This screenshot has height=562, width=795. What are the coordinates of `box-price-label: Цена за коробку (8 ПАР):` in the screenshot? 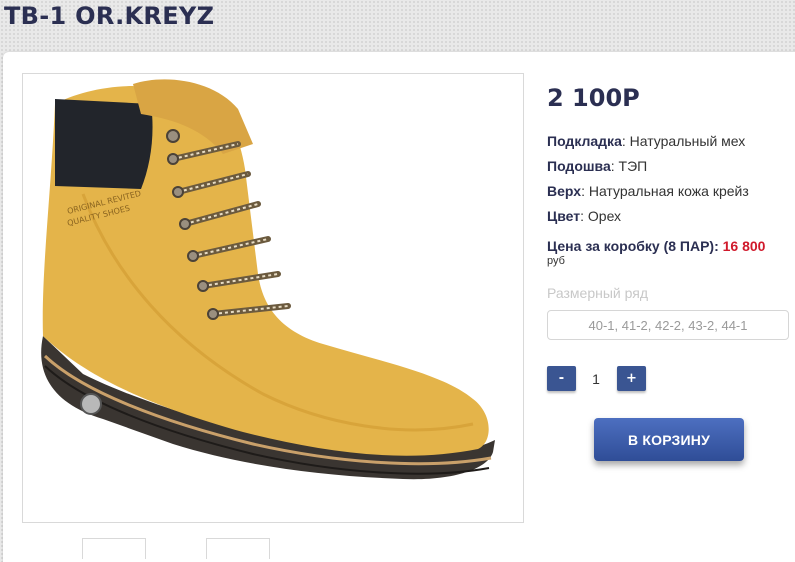 It's located at (633, 246).